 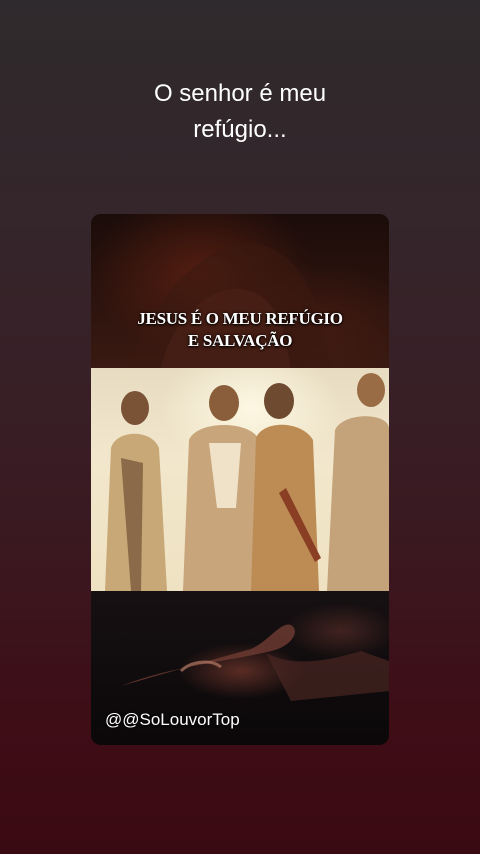 What do you see at coordinates (240, 318) in the screenshot?
I see `headline-line-1: JESUS É O MEU REFÚGIO` at bounding box center [240, 318].